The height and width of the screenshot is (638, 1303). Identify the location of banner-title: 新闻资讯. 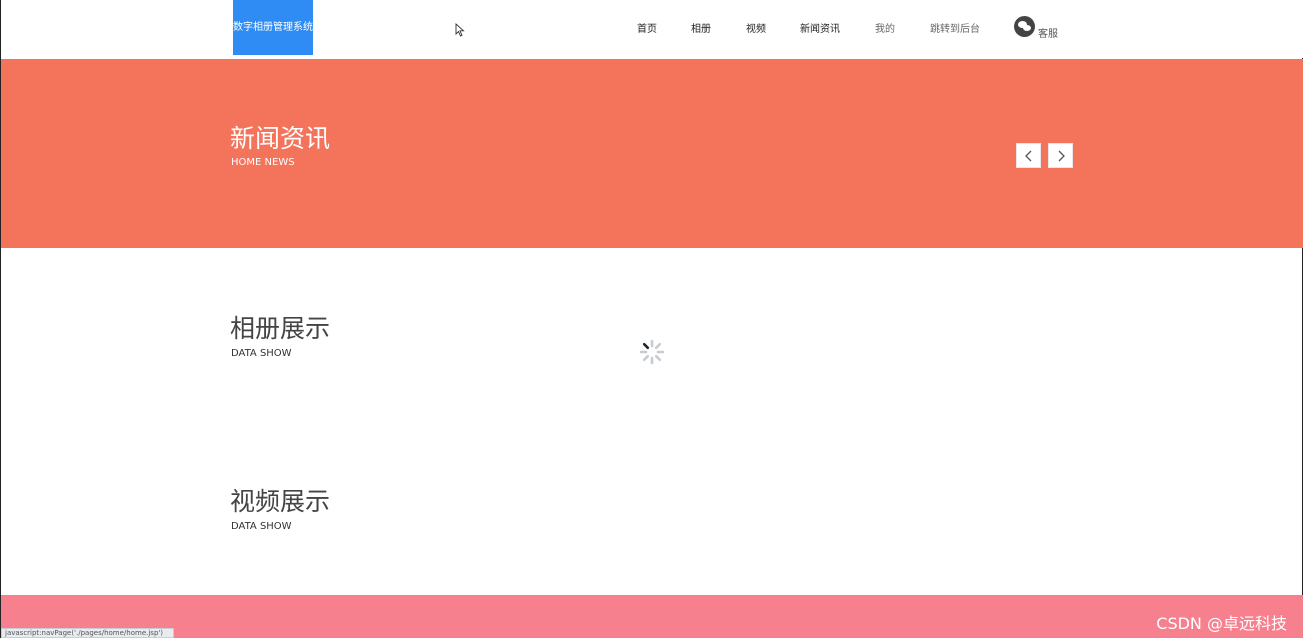
(280, 138).